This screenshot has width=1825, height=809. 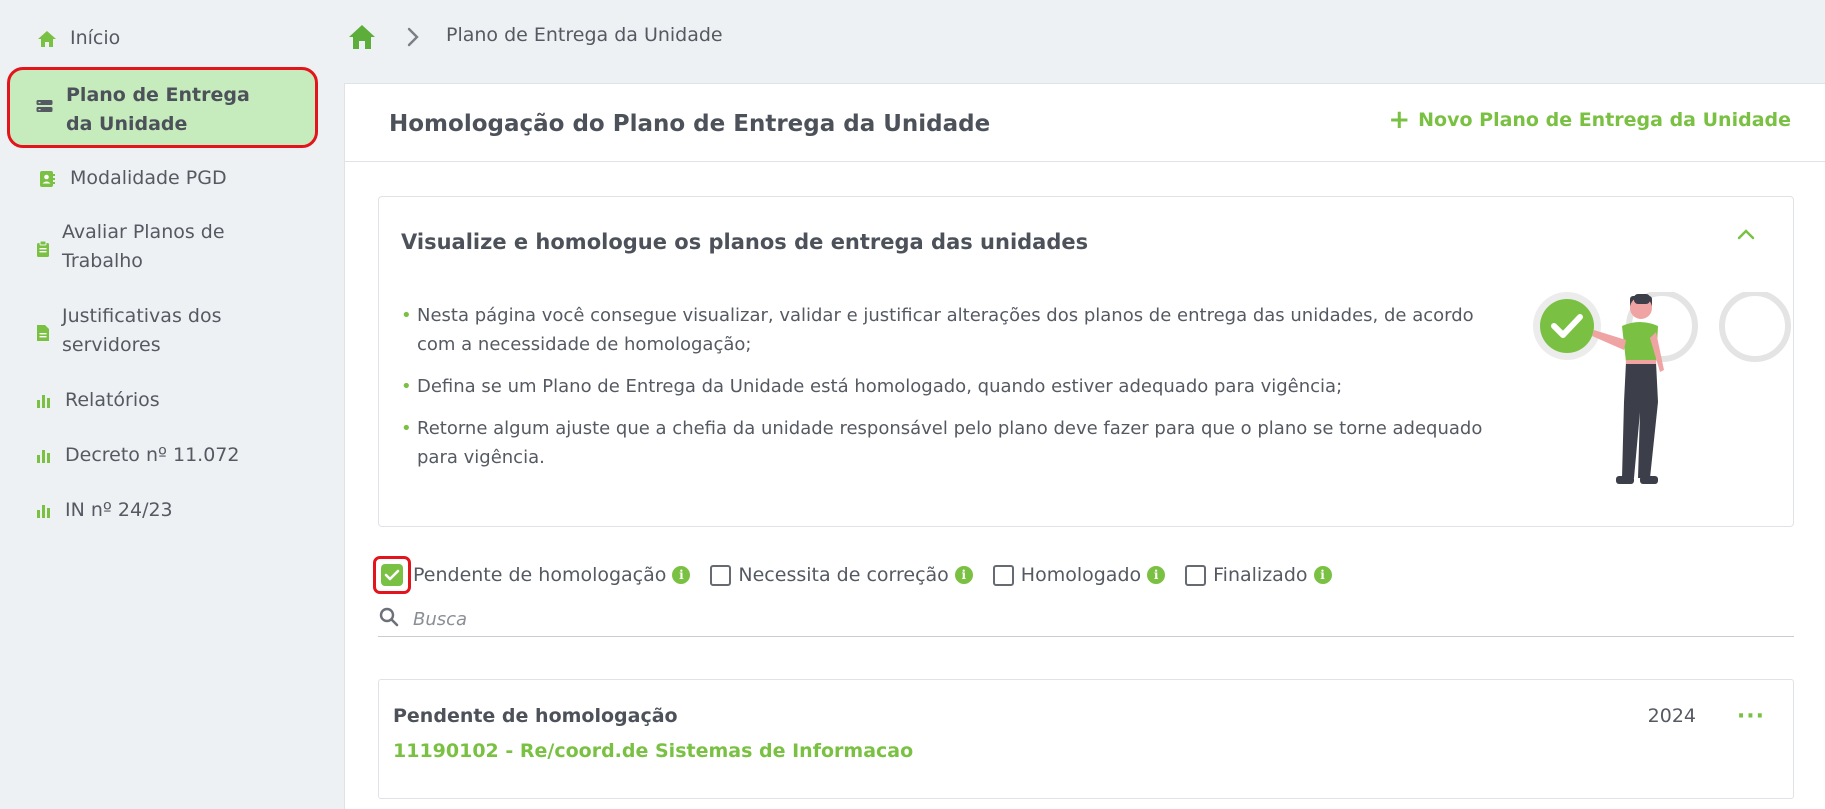 What do you see at coordinates (1671, 716) in the screenshot?
I see `result-year: 2024` at bounding box center [1671, 716].